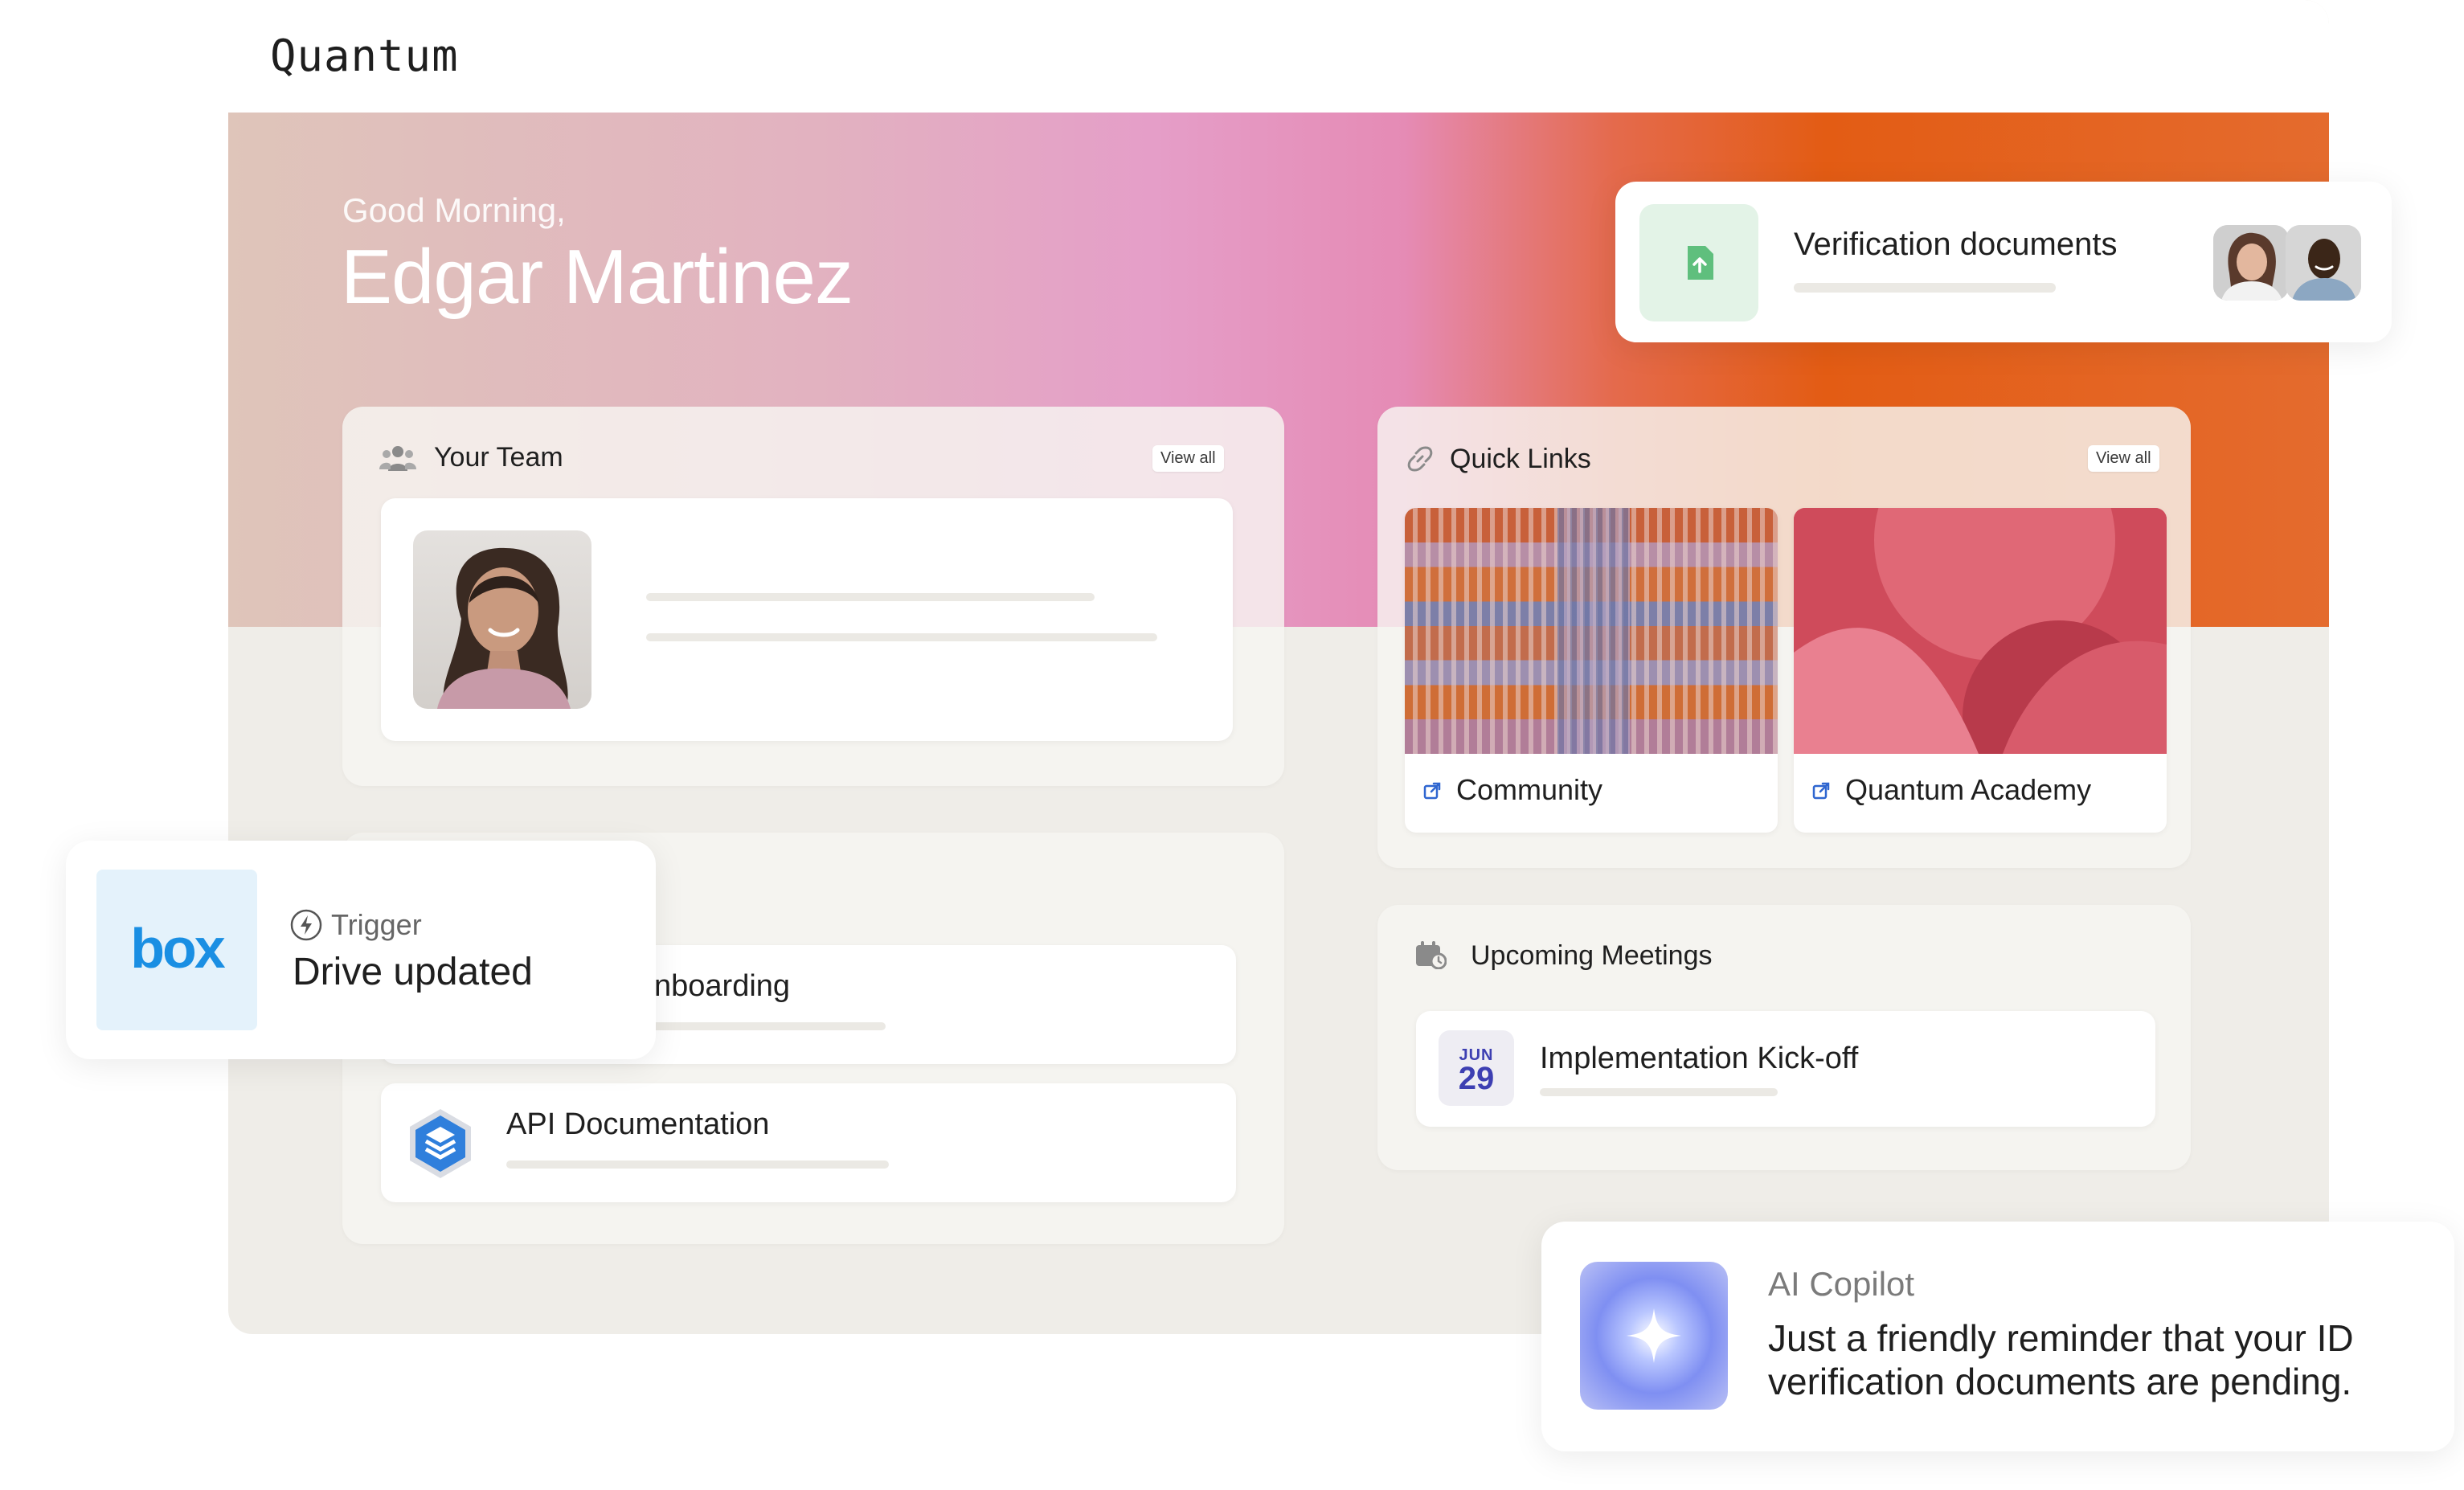 Image resolution: width=2464 pixels, height=1490 pixels. Describe the element at coordinates (808, 1142) in the screenshot. I see `resource-item-api-docs: API Documentation` at that location.